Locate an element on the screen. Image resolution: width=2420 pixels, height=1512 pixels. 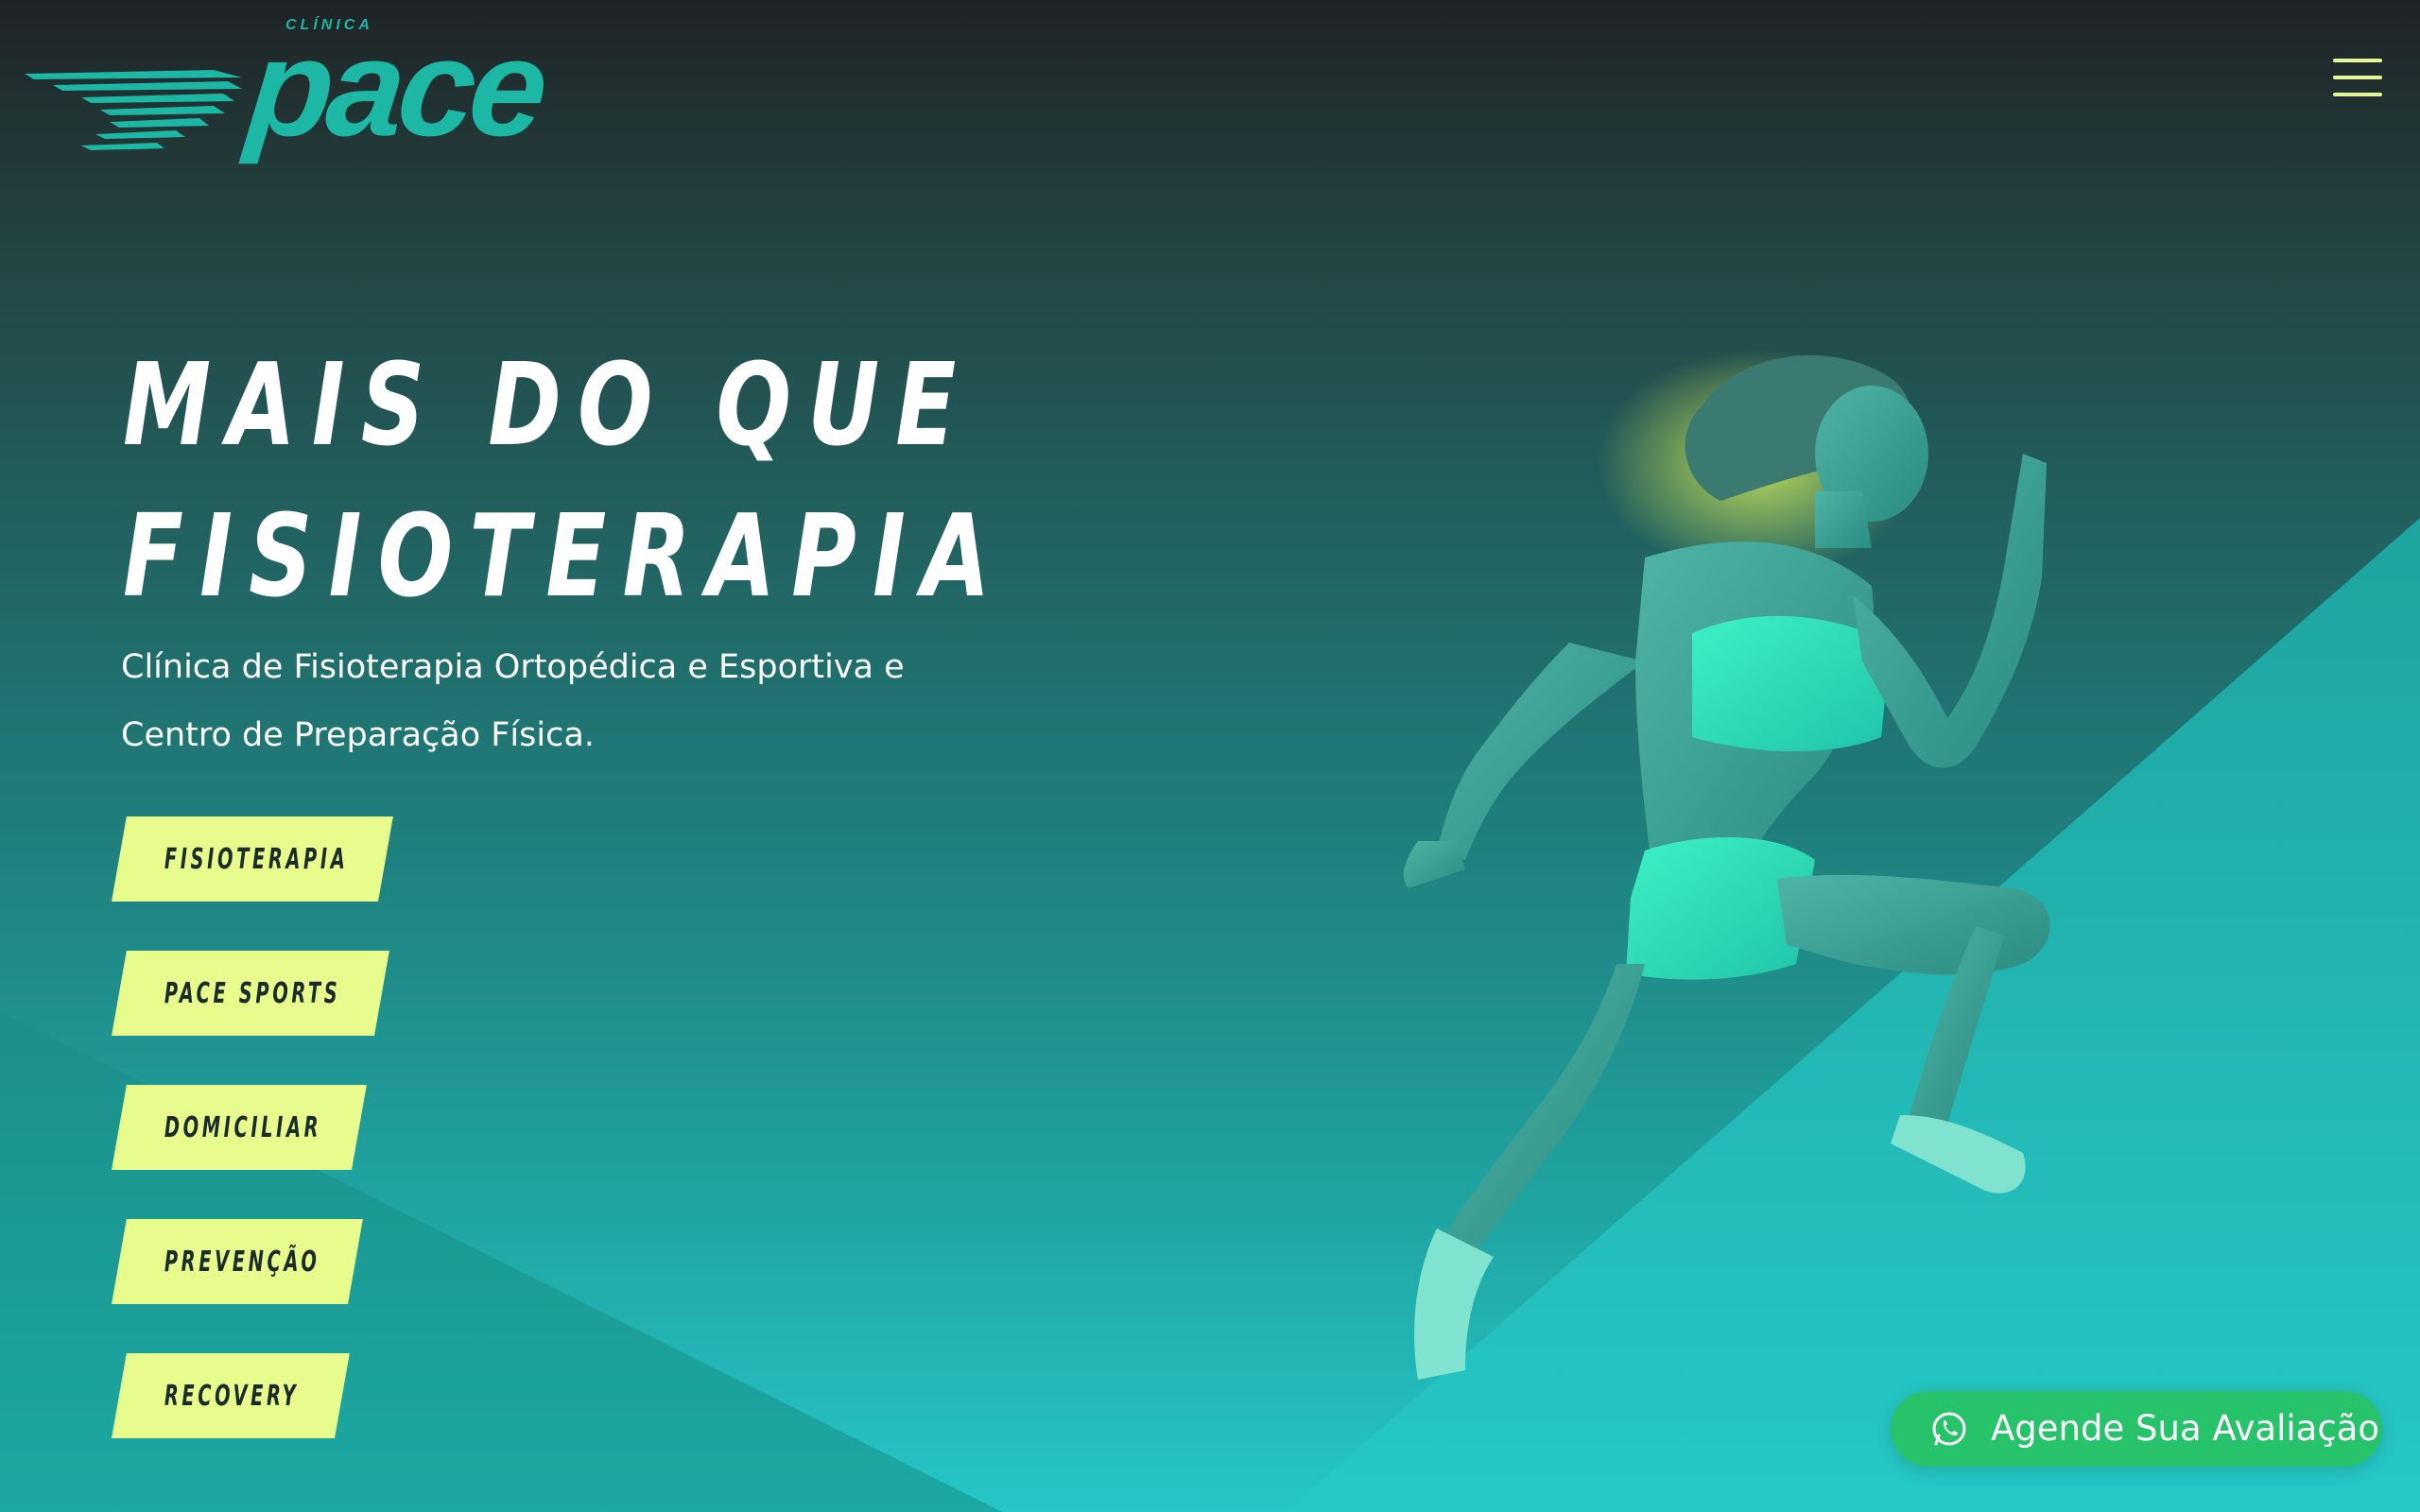
service-label: PACE SPORTS is located at coordinates (264, 993).